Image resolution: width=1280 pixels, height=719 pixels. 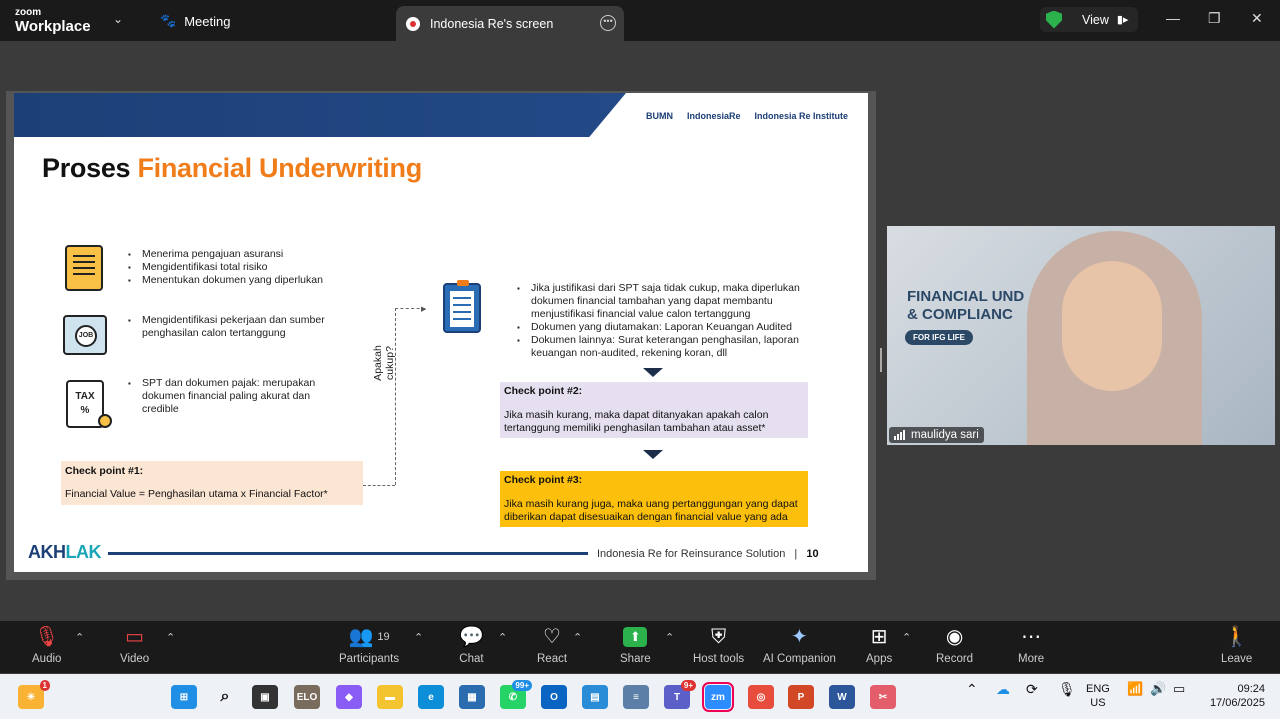 I want to click on host-tools-button: ⛨ Host tools, so click(x=718, y=643).